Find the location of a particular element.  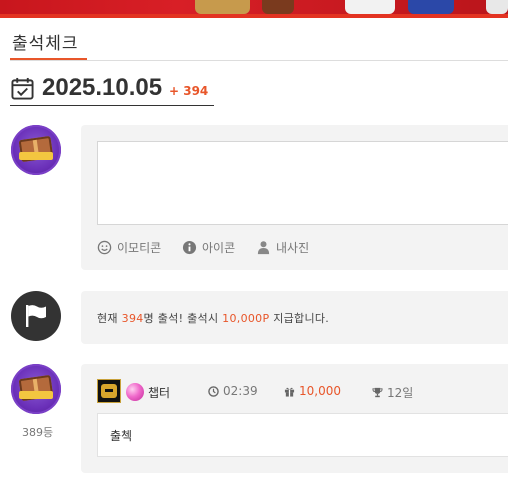

entry-avatar is located at coordinates (36, 389).